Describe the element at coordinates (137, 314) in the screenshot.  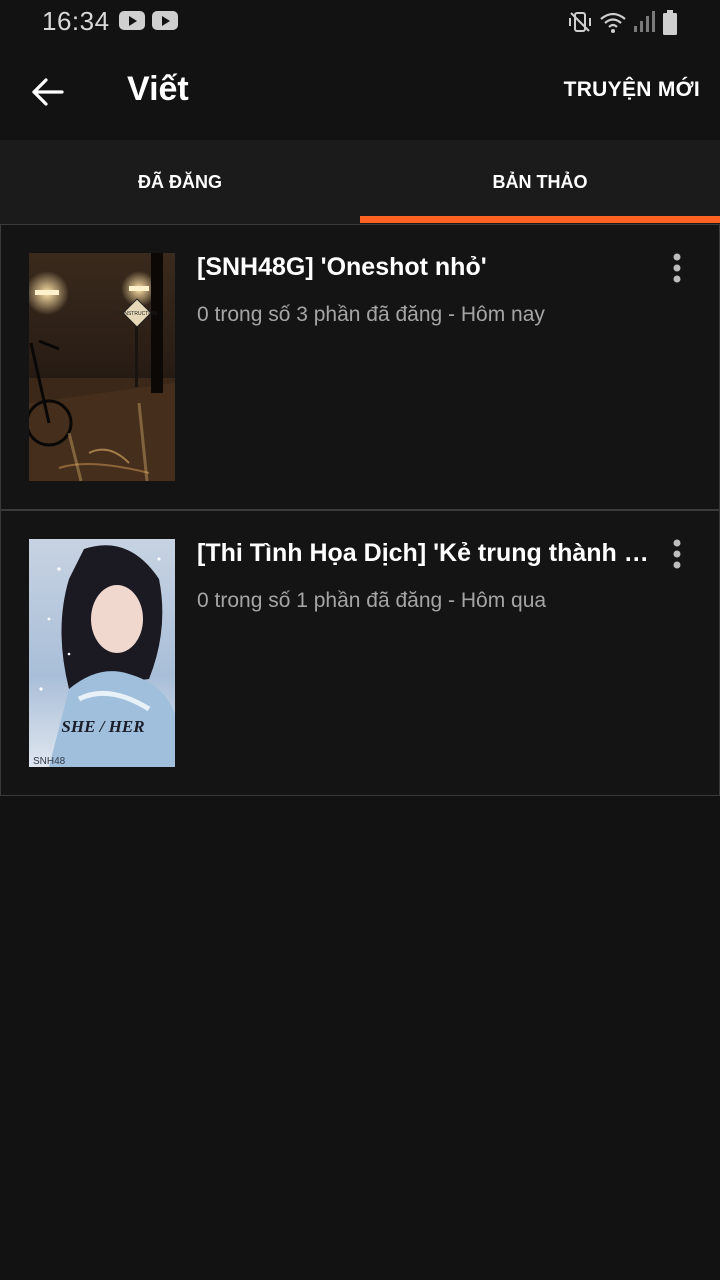
I see `cover-sign-text: CONSTRUCTION` at that location.